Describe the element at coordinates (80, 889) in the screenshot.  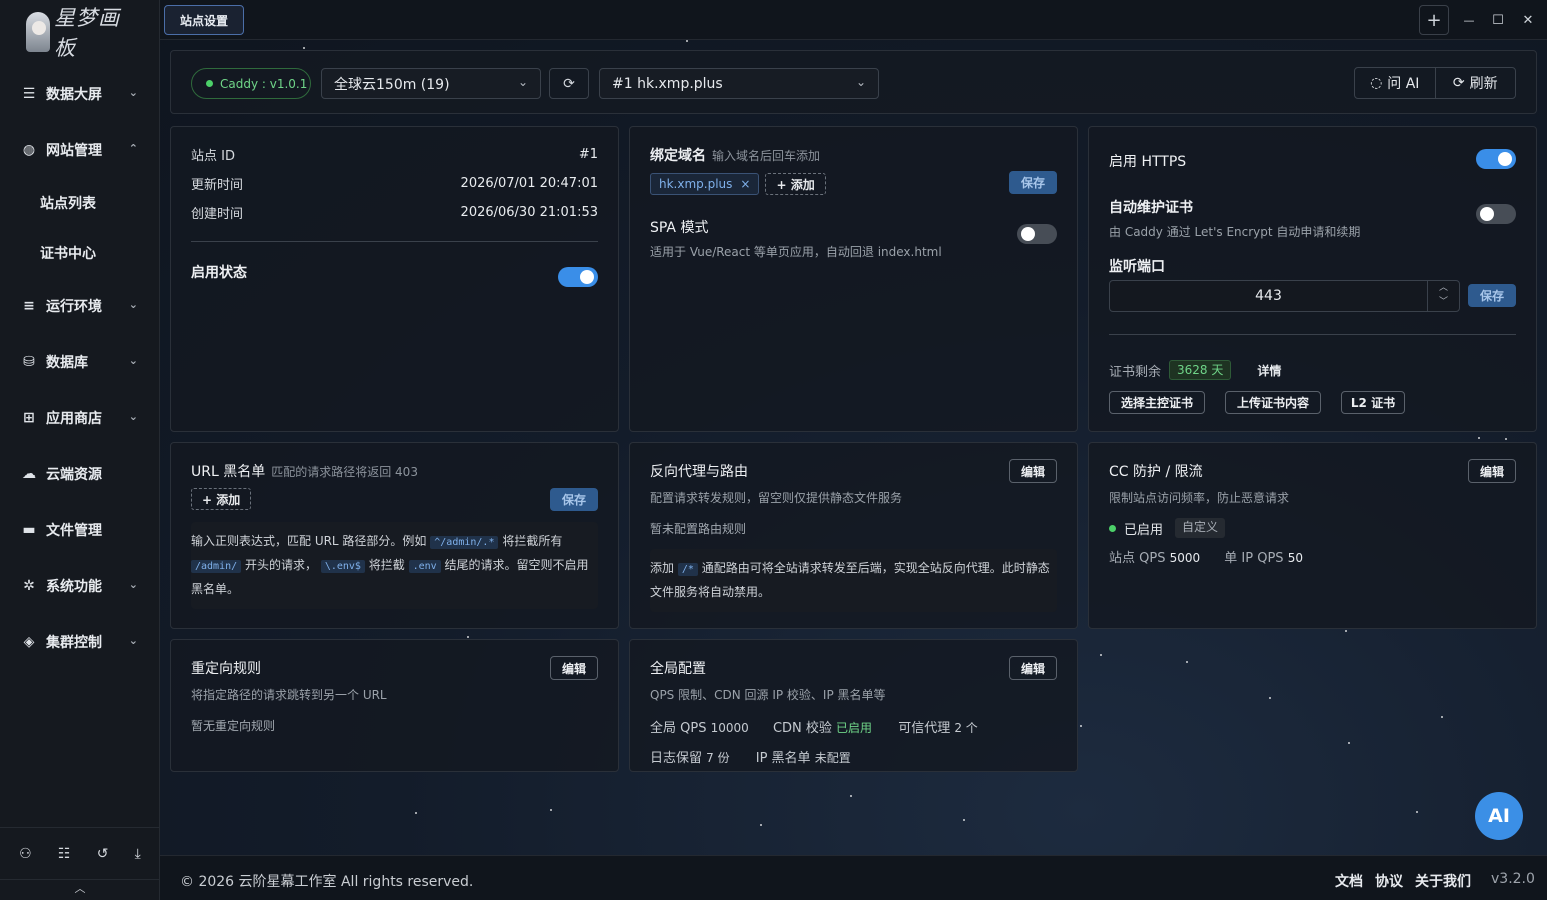
I see `collapse-icon: ︿` at that location.